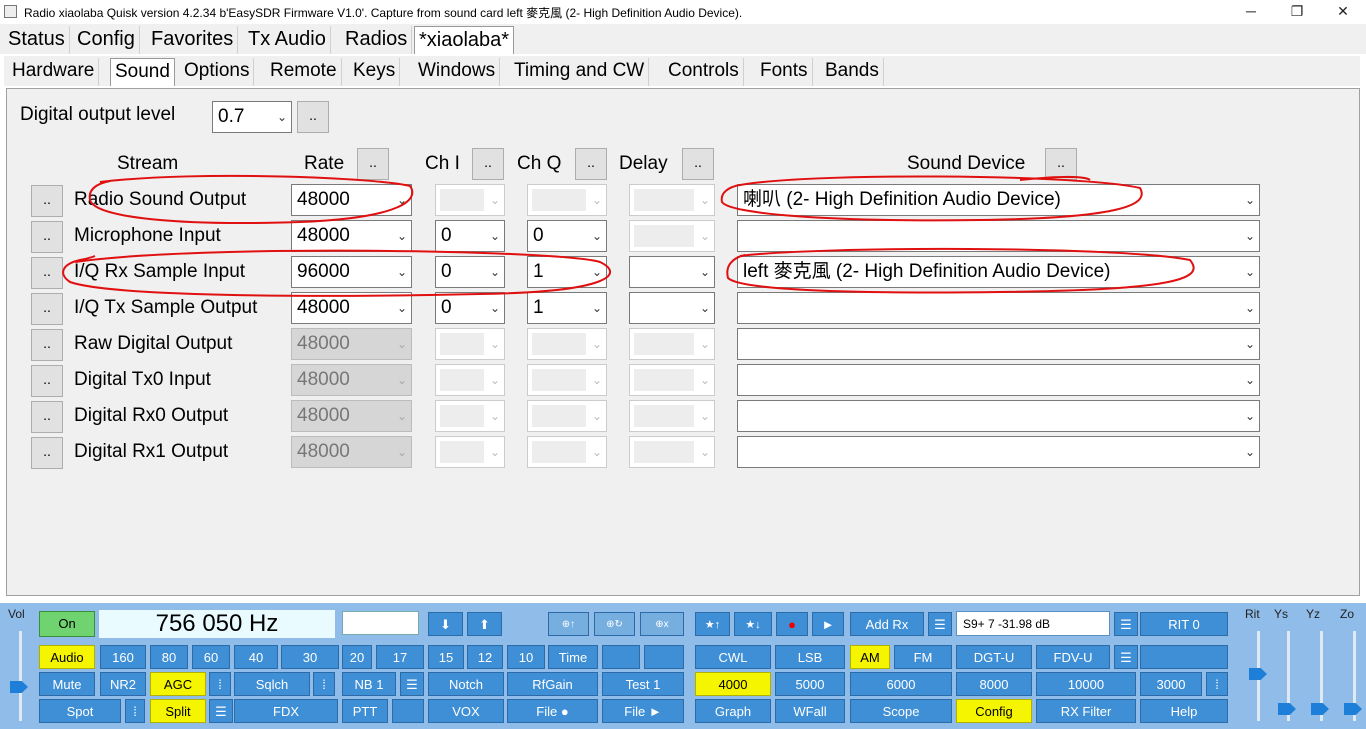  I want to click on band-12-button: 12, so click(485, 657).